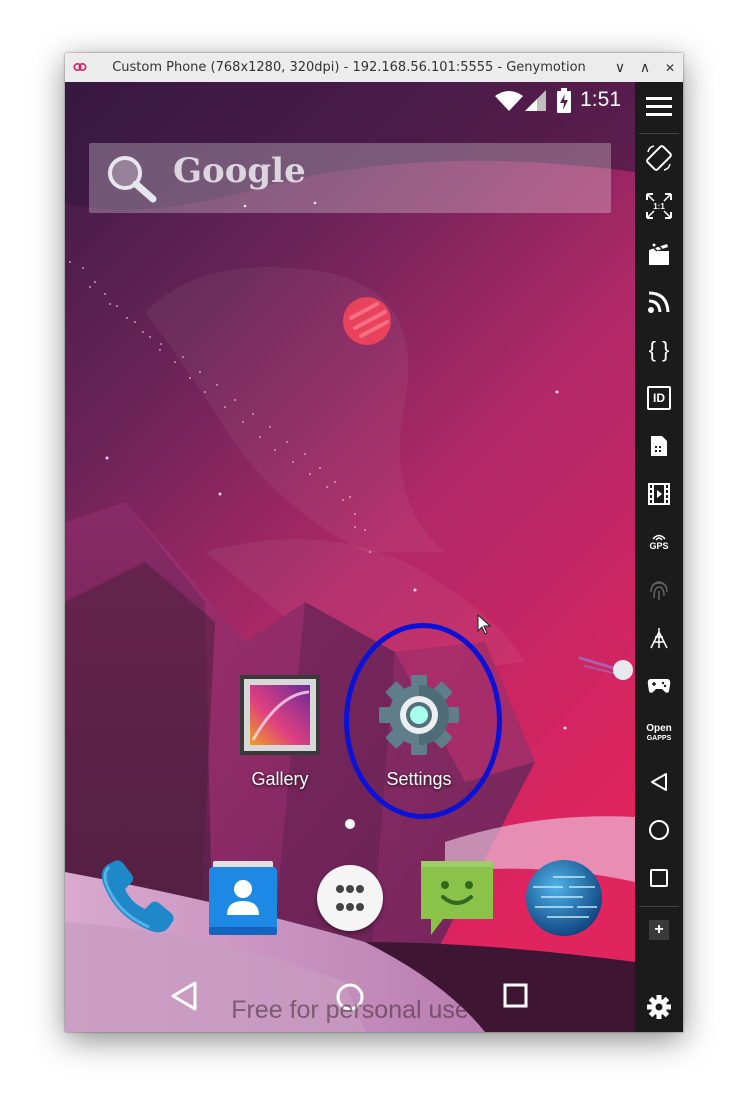  I want to click on search-icon, so click(132, 179).